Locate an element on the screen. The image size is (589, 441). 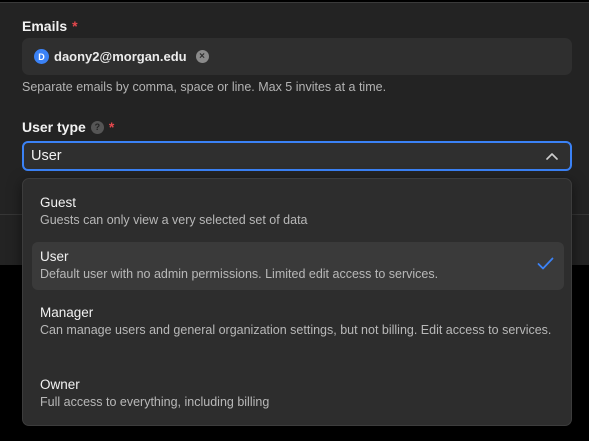
emails-required-mark: * is located at coordinates (75, 26).